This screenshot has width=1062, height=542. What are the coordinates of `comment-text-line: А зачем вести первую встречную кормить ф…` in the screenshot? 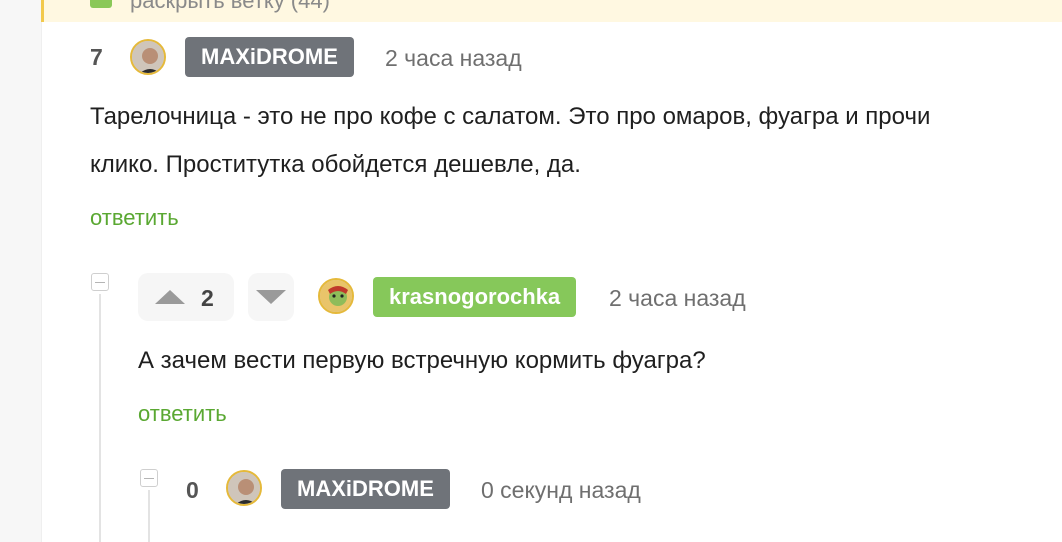 It's located at (422, 360).